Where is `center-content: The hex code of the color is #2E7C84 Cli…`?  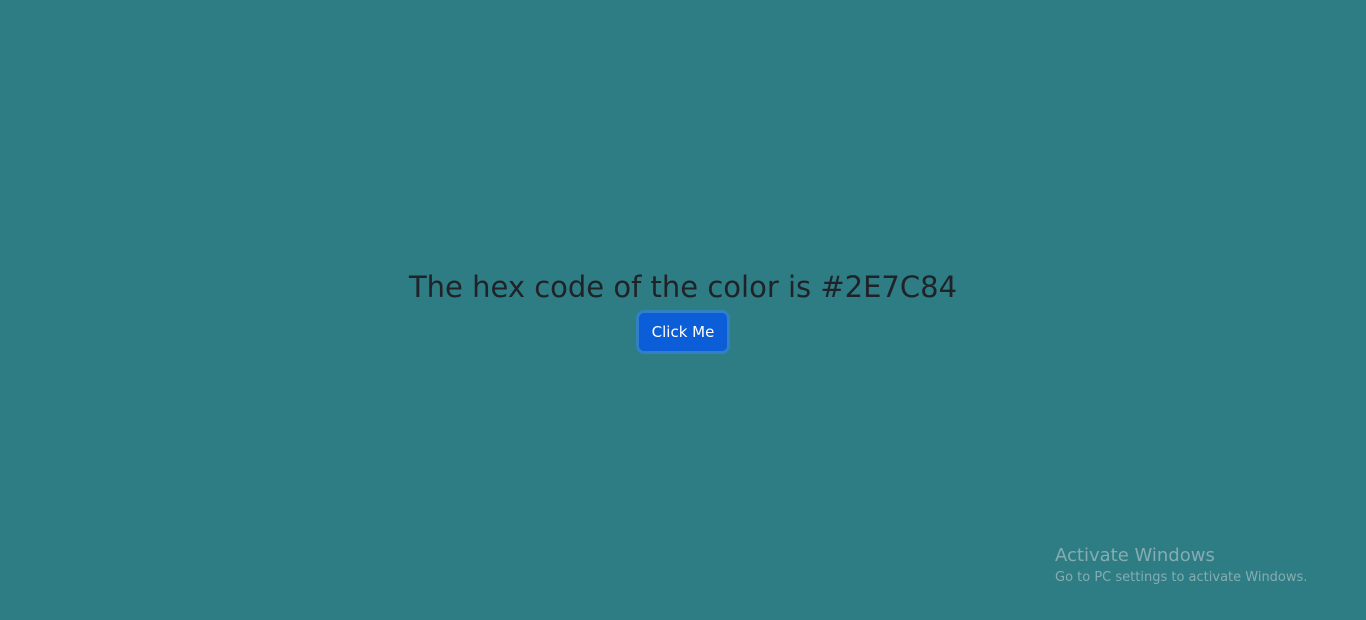 center-content: The hex code of the color is #2E7C84 Cli… is located at coordinates (683, 309).